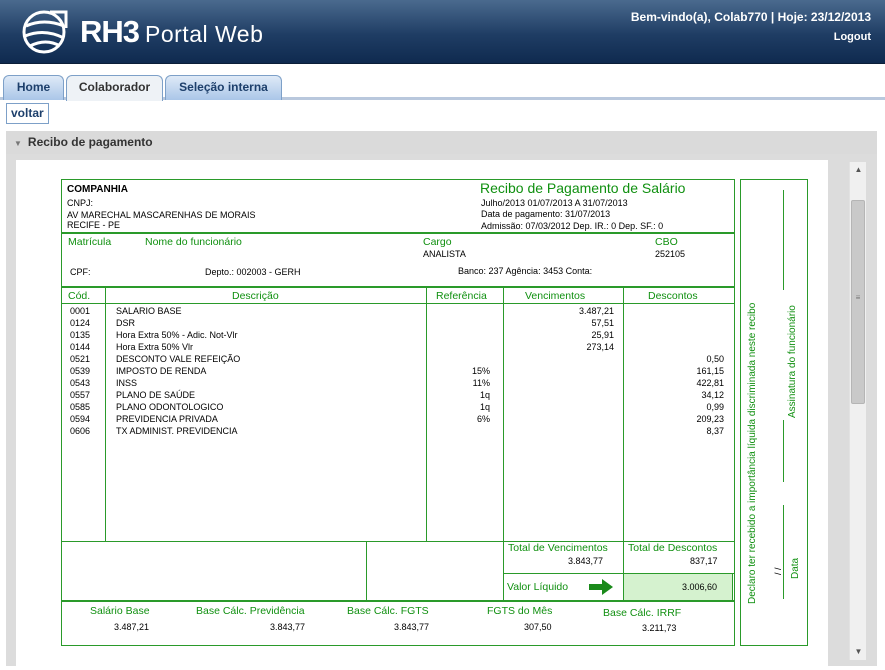  Describe the element at coordinates (80, 371) in the screenshot. I see `item-cod-5: 0539` at that location.